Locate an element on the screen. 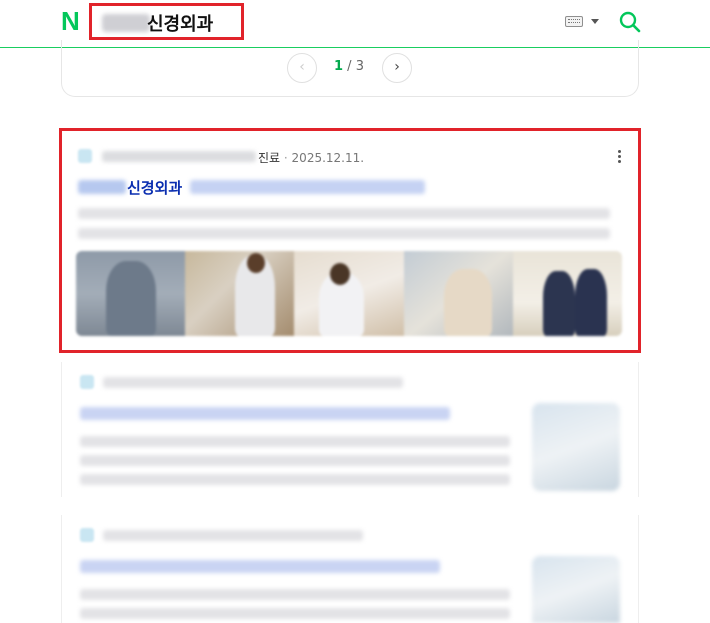 The height and width of the screenshot is (623, 710). next-page-button: › is located at coordinates (397, 68).